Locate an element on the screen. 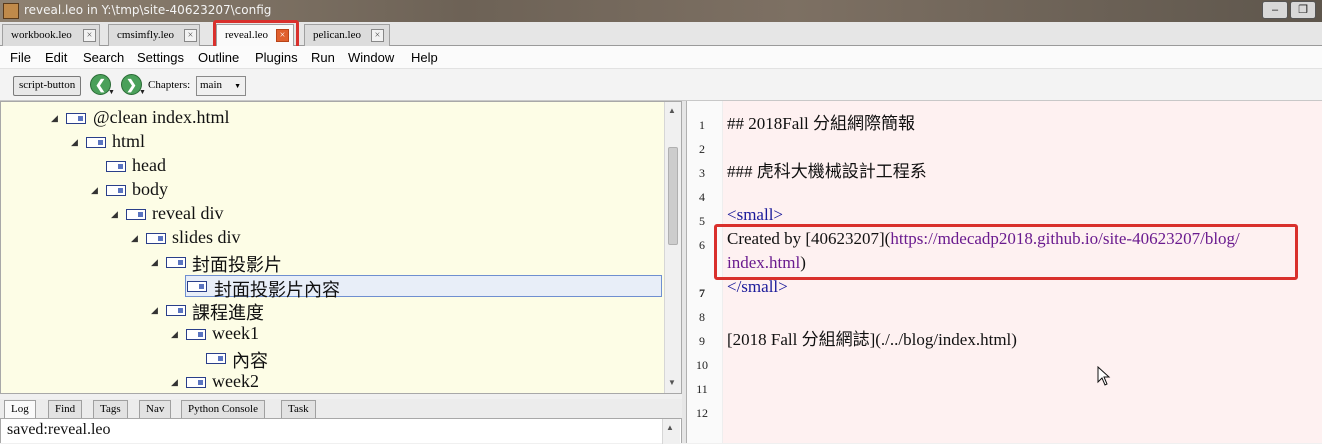 The height and width of the screenshot is (444, 1322). node-label: @clean index.html is located at coordinates (161, 117).